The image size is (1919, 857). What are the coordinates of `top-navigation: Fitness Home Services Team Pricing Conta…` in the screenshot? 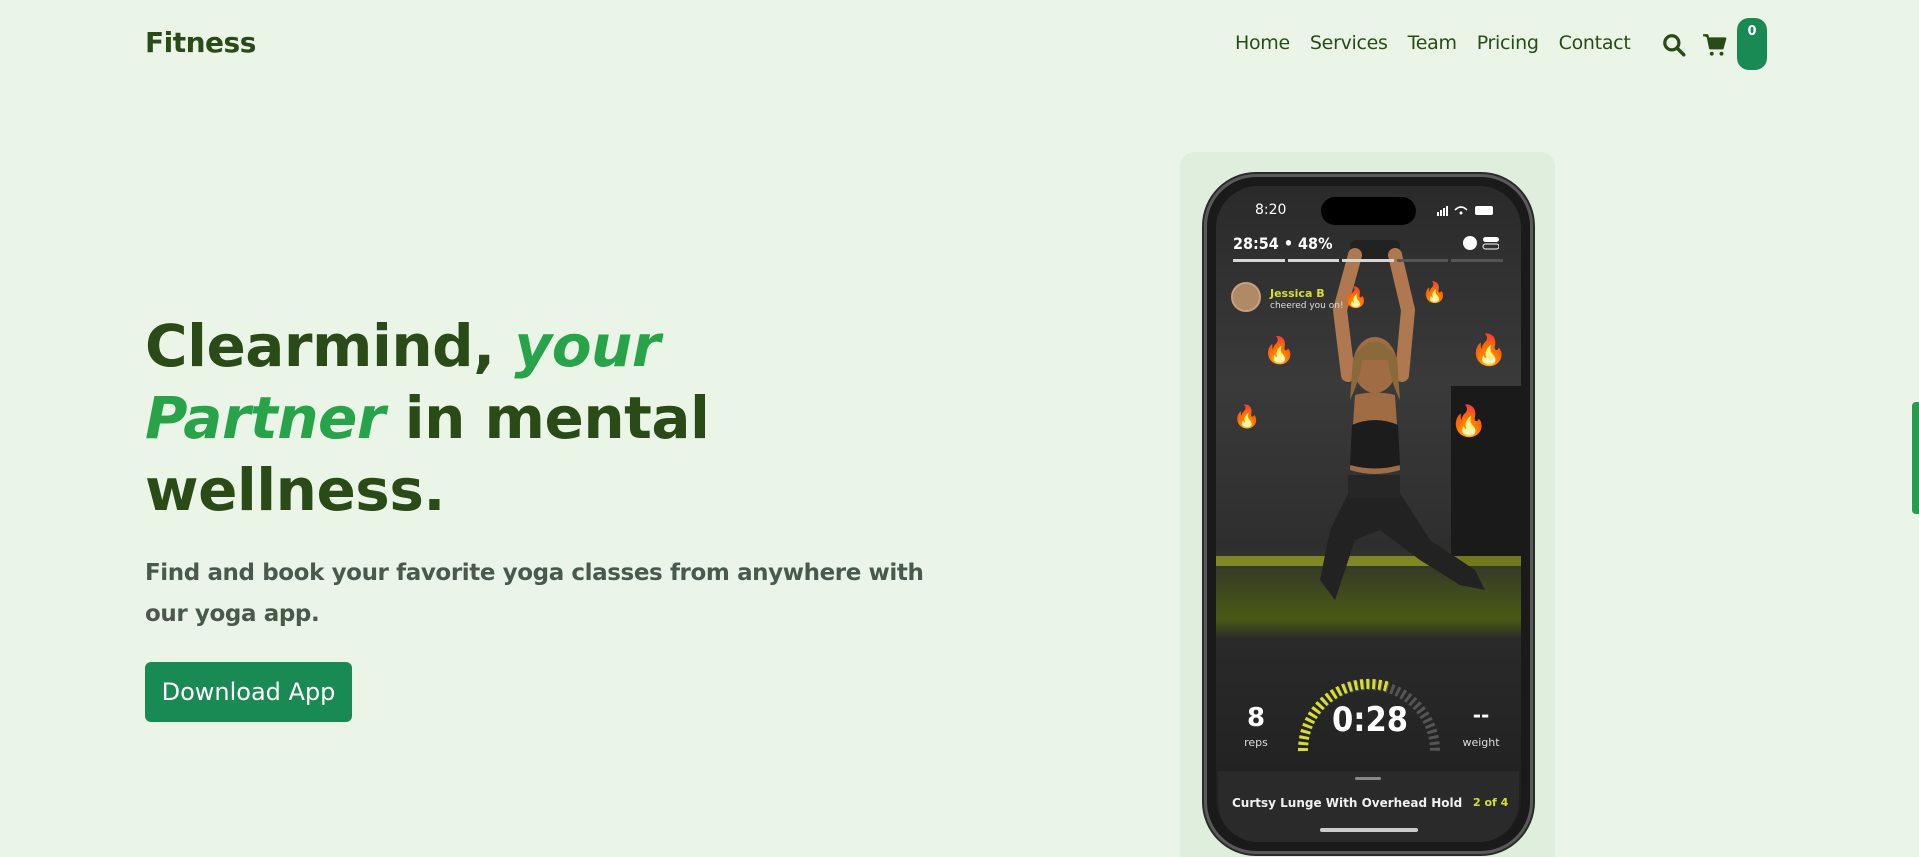 It's located at (959, 45).